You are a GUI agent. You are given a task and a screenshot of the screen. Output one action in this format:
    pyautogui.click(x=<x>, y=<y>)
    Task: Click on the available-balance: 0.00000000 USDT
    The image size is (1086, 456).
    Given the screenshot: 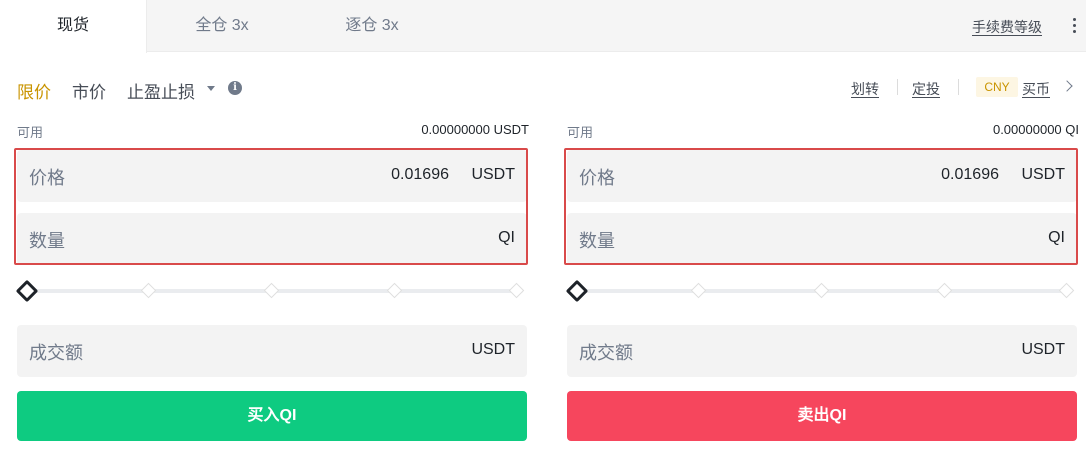 What is the action you would take?
    pyautogui.click(x=475, y=129)
    